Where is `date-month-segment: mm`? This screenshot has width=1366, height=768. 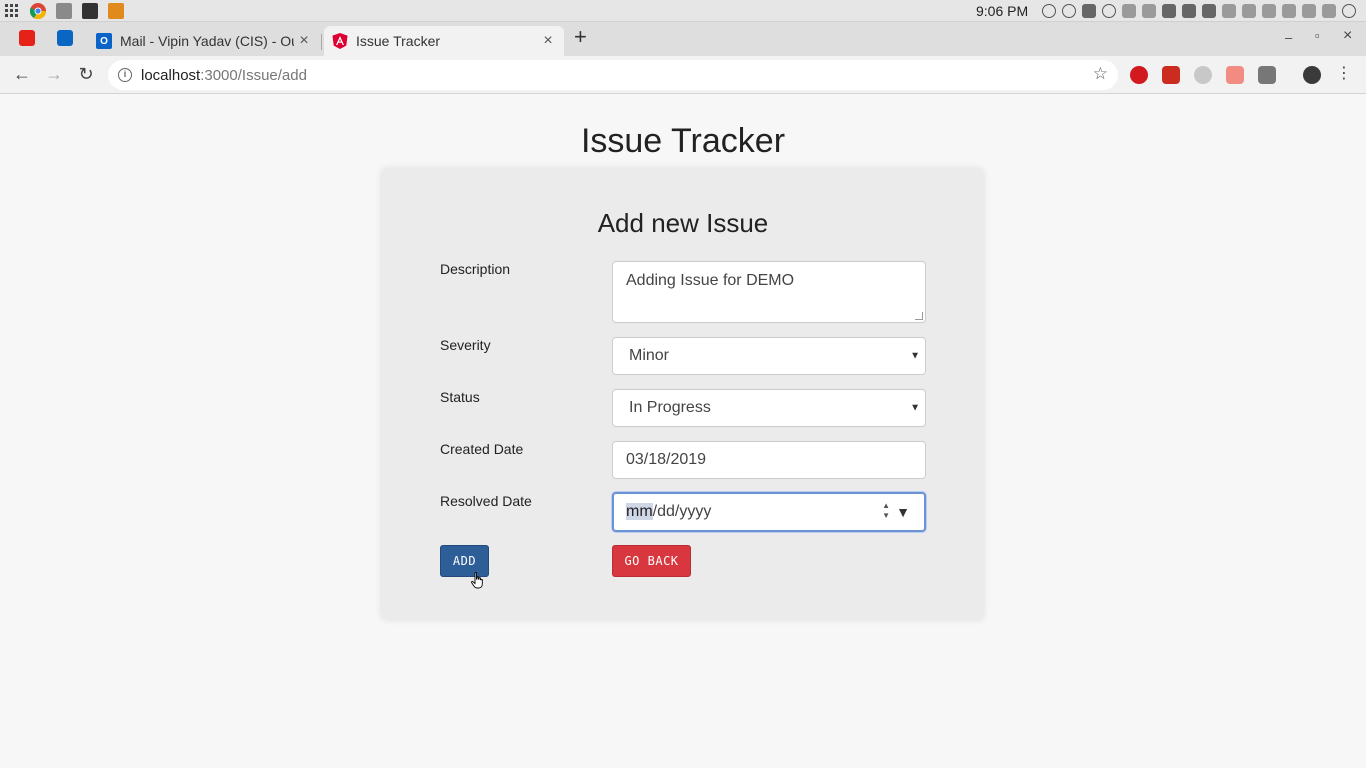 date-month-segment: mm is located at coordinates (639, 511).